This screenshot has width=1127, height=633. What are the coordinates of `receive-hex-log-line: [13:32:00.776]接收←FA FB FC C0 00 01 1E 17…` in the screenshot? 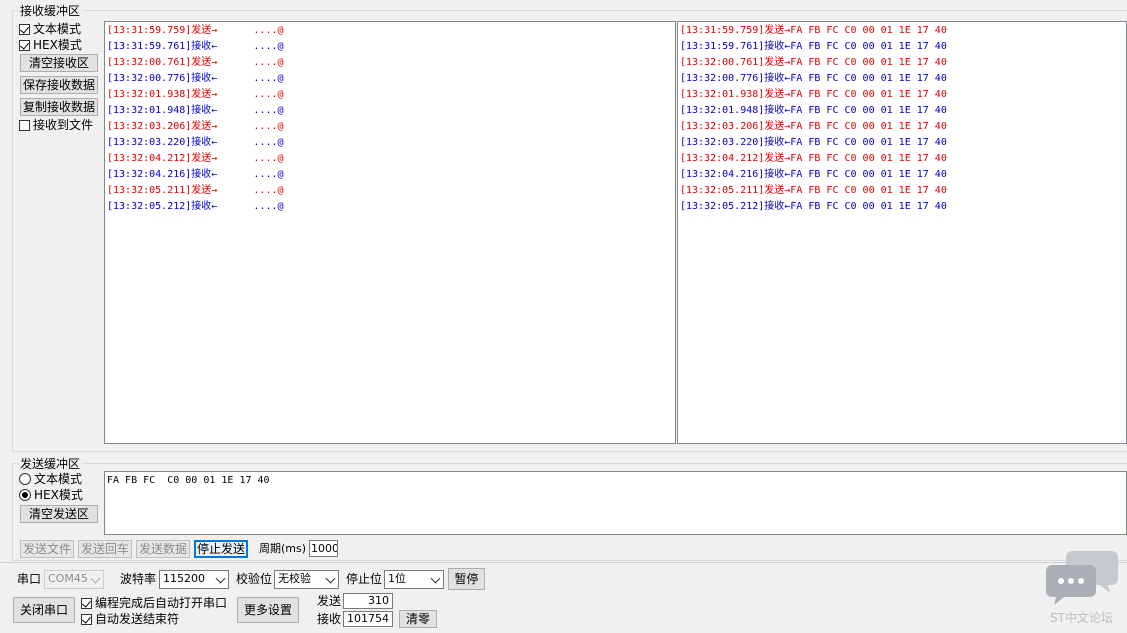 It's located at (813, 78).